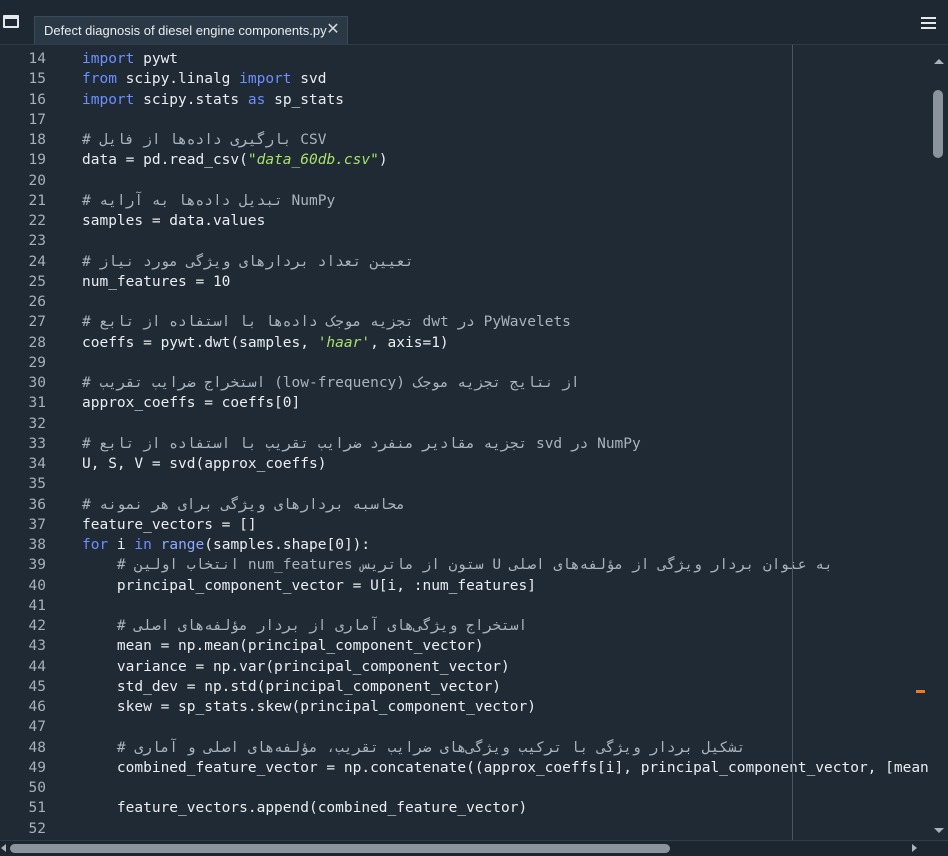 The height and width of the screenshot is (856, 948). I want to click on scroll-right-arrow-icon, so click(914, 848).